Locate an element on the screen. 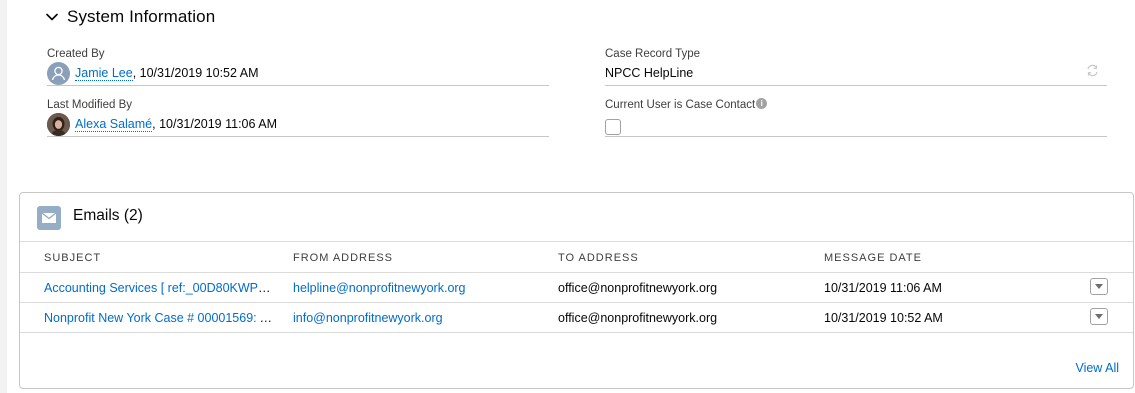 This screenshot has height=393, width=1135. email-message-date: 10/31/2019 11:06 AM is located at coordinates (883, 288).